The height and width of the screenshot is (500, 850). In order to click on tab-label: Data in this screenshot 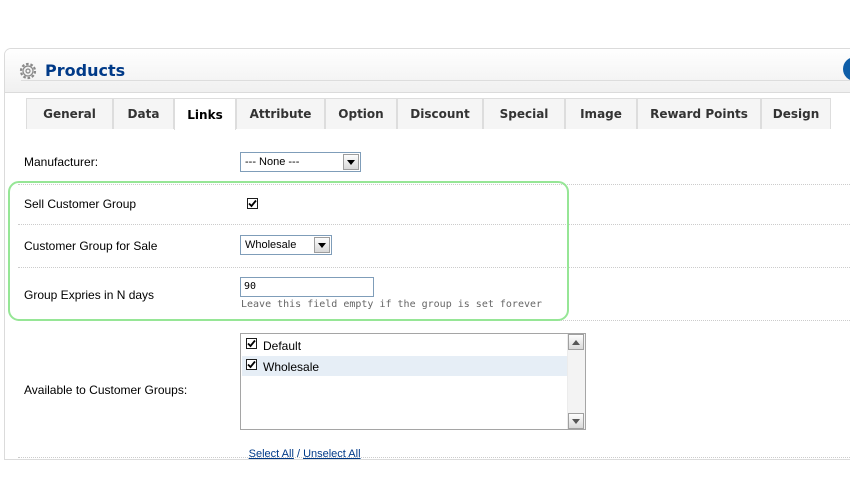, I will do `click(143, 114)`.